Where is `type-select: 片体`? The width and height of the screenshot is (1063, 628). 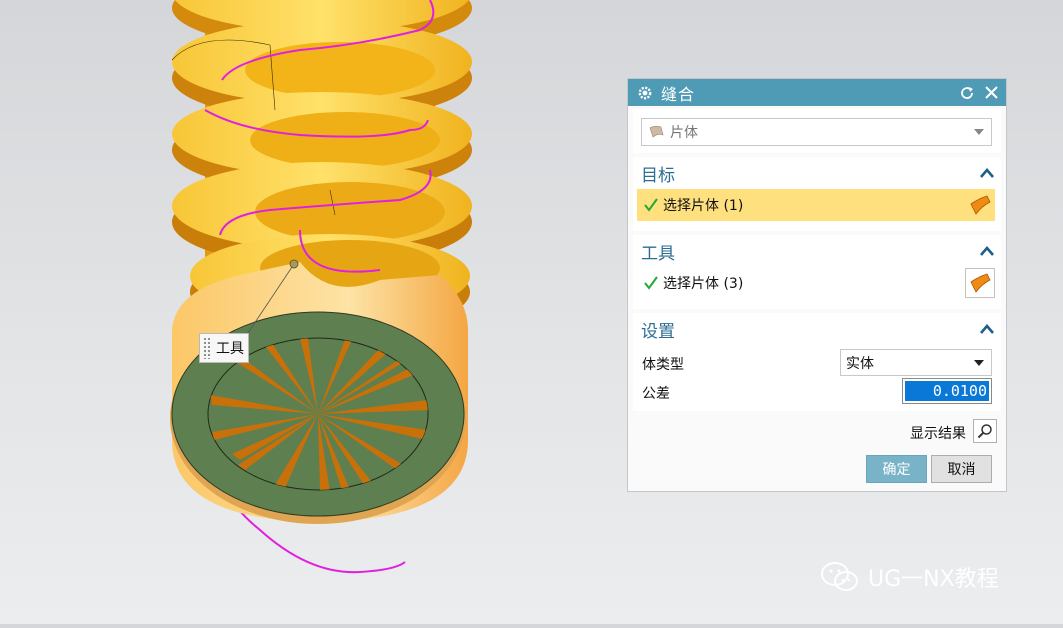
type-select: 片体 is located at coordinates (816, 132).